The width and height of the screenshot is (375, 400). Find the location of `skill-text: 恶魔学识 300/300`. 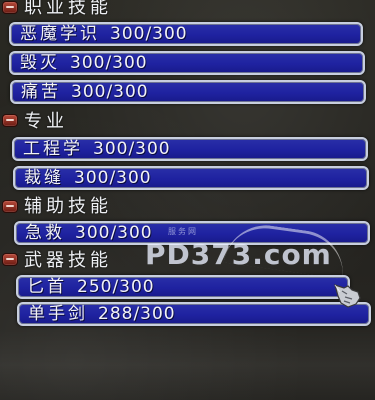

skill-text: 恶魔学识 300/300 is located at coordinates (104, 34).